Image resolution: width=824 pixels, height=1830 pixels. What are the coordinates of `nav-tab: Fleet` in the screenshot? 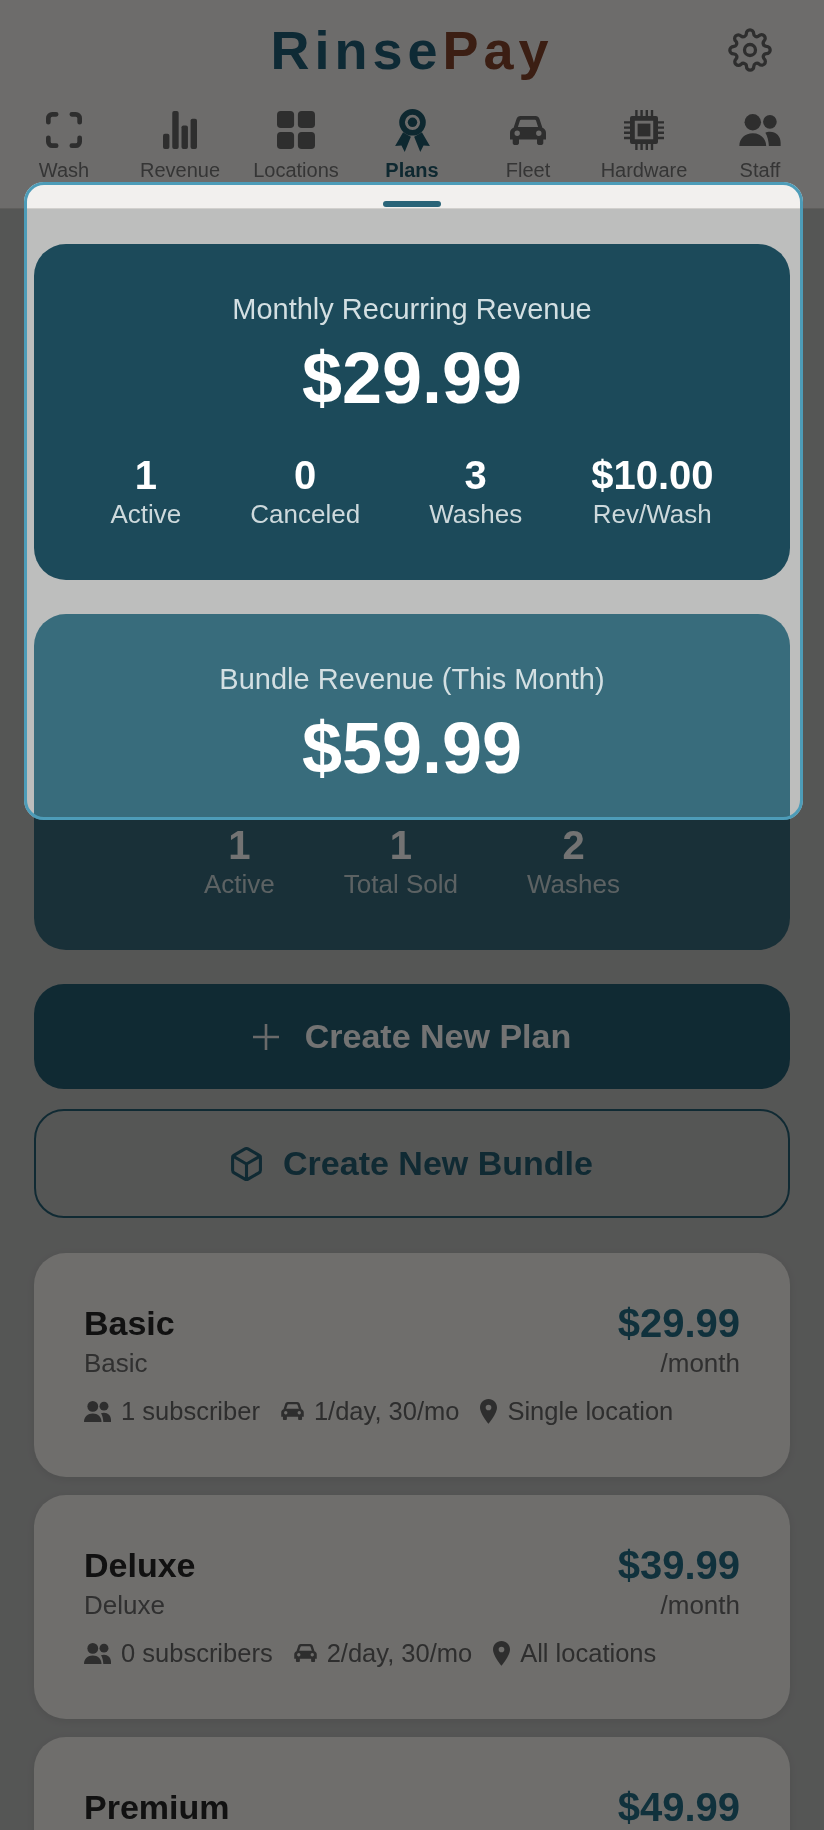 It's located at (528, 158).